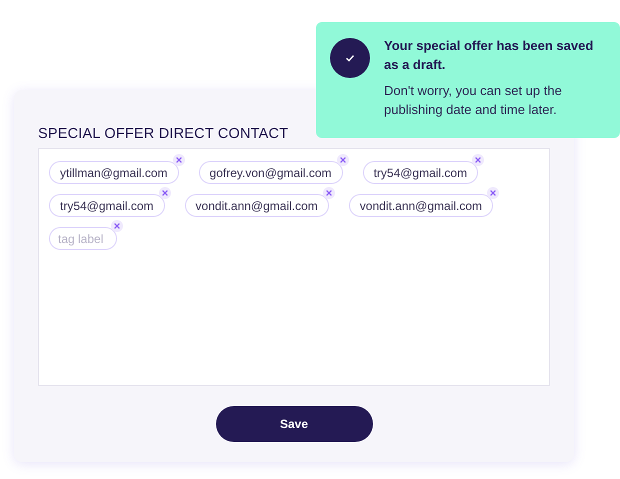 The height and width of the screenshot is (479, 620). I want to click on toast-message: Don't worry, you can set up the publishing date and time later., so click(473, 100).